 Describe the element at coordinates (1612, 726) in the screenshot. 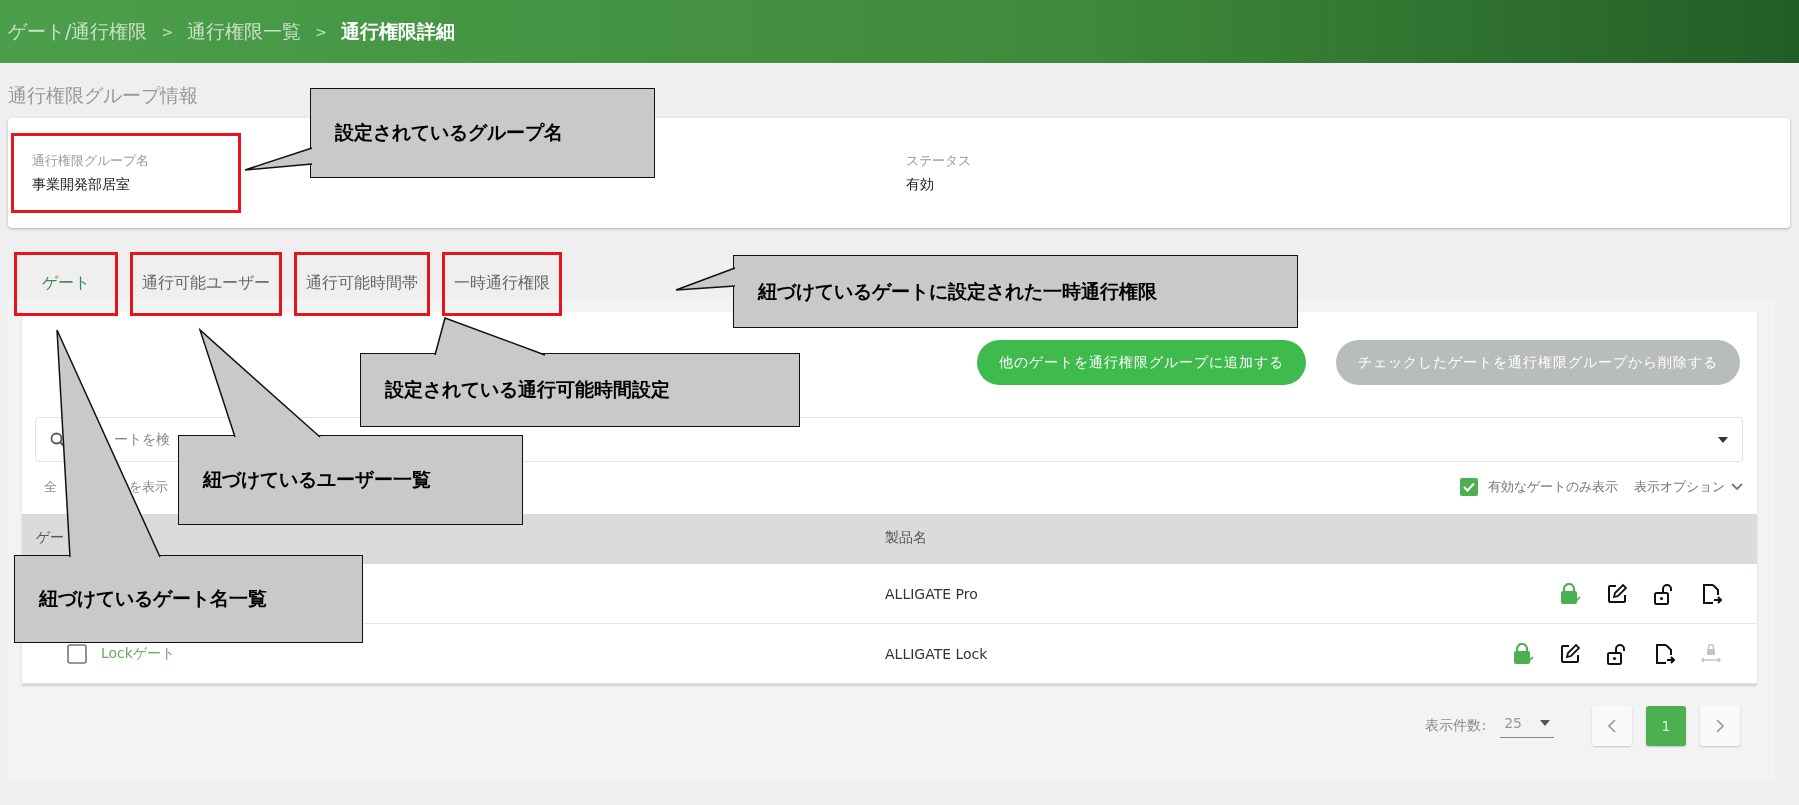

I see `chevron-left-icon` at that location.